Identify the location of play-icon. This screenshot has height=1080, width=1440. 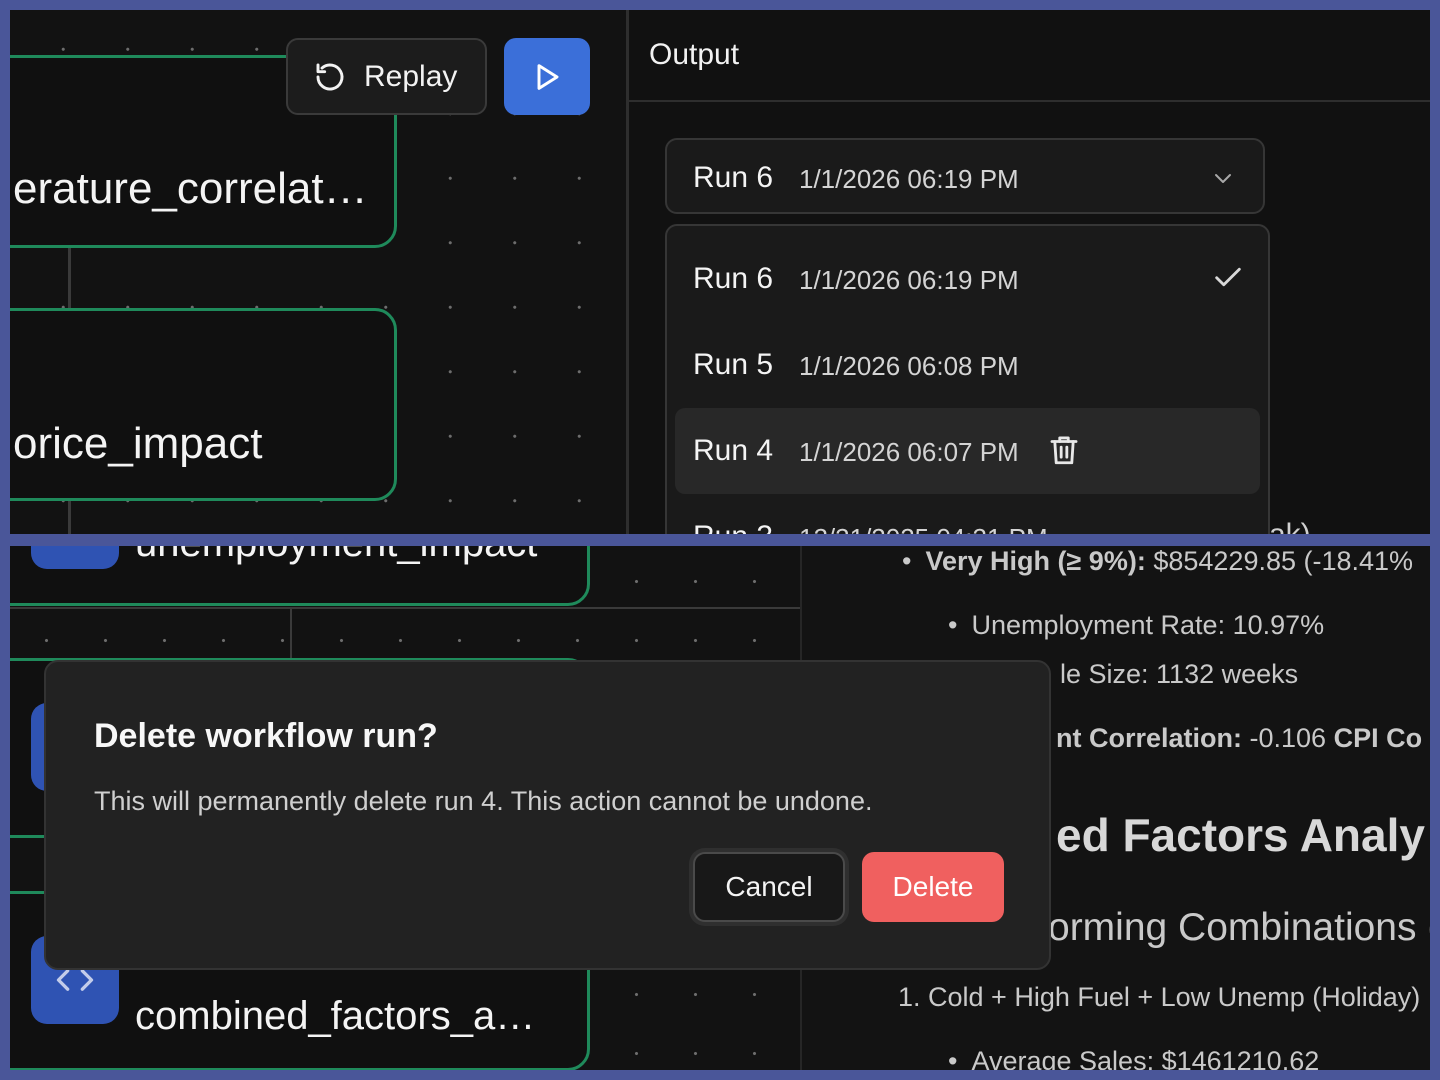
(548, 76).